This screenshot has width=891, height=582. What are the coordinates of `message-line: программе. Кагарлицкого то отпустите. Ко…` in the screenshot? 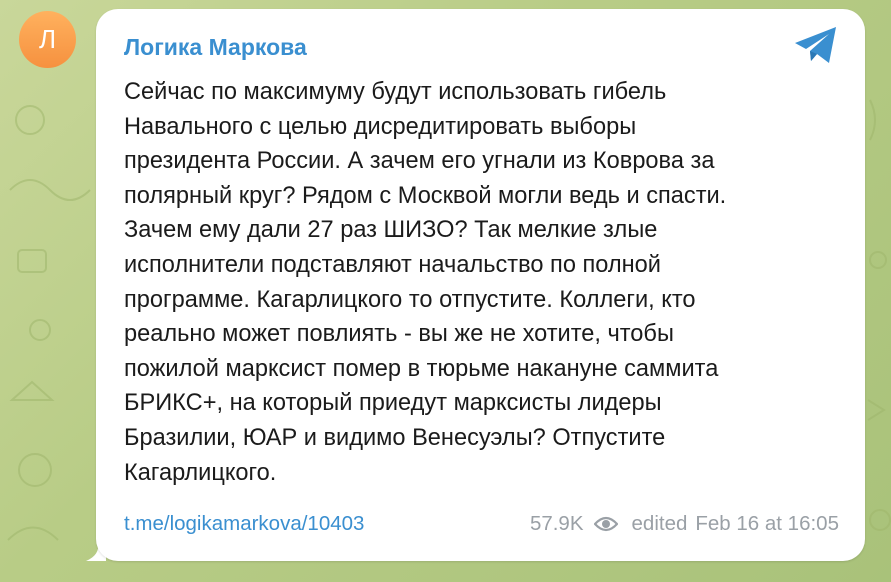 It's located at (410, 299).